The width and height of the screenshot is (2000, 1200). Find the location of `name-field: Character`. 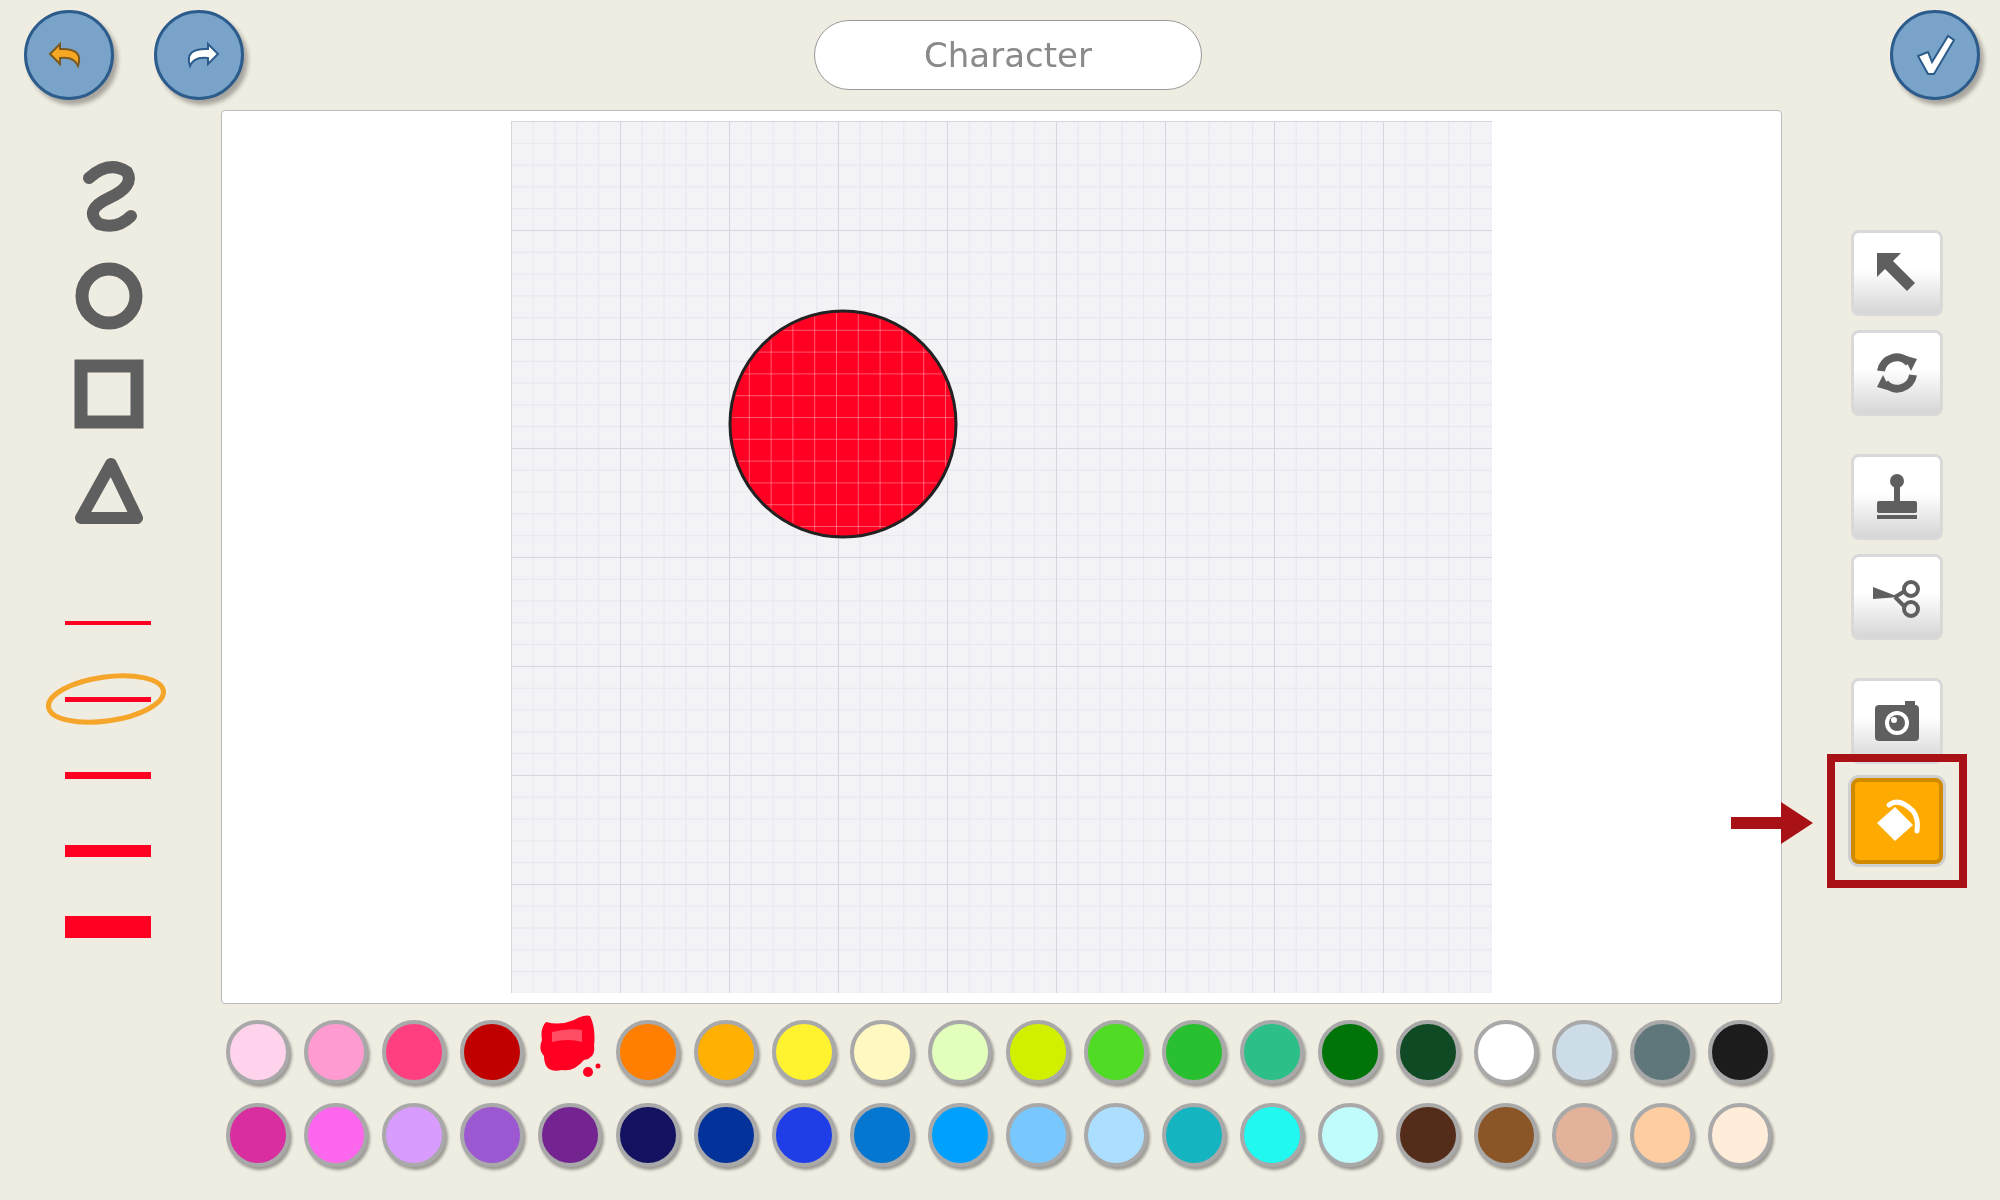

name-field: Character is located at coordinates (1008, 55).